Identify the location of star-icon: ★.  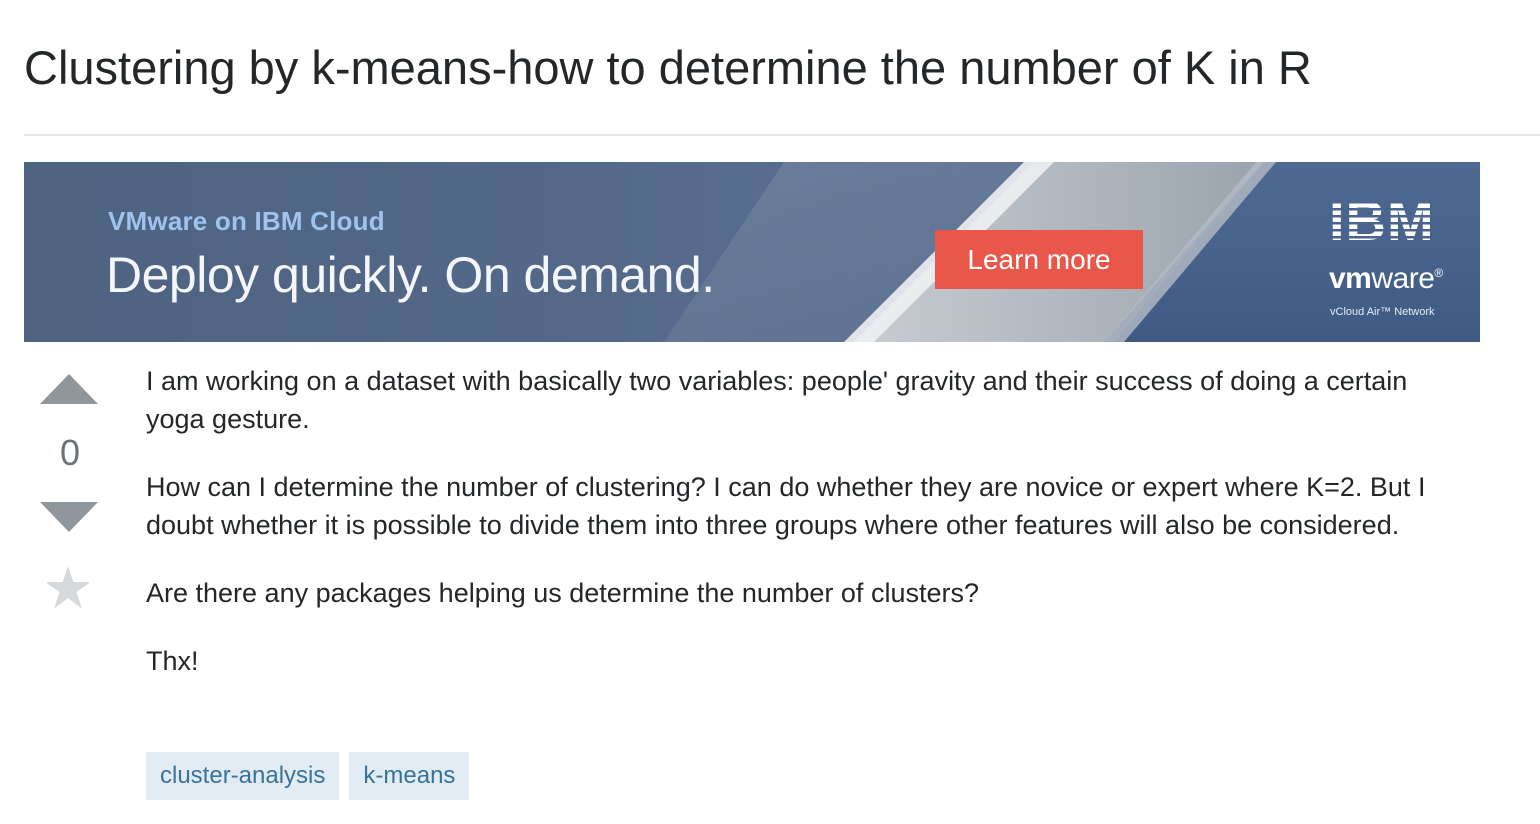
(68, 589).